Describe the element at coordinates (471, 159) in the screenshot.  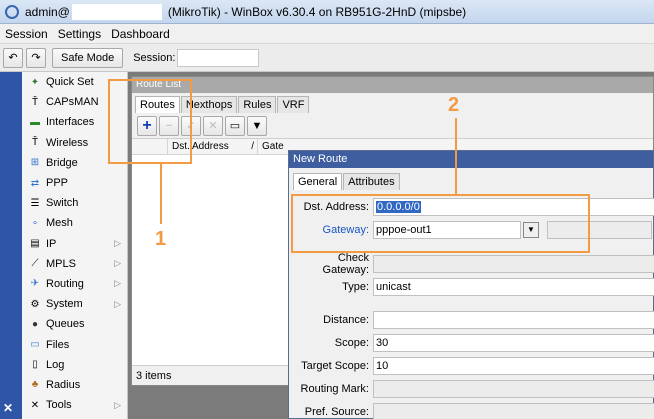
I see `new-route-title: New Route` at that location.